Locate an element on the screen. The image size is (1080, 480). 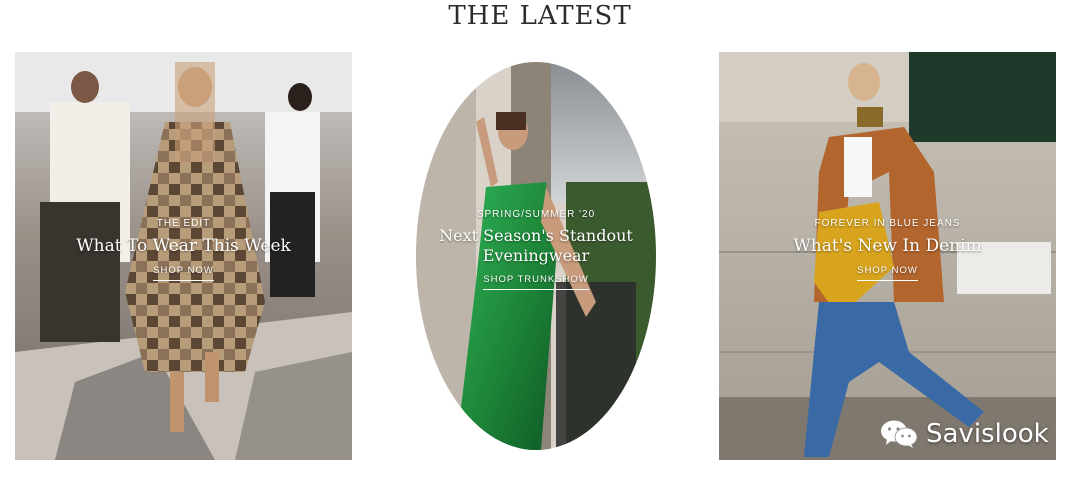
watermark-text: Savislook is located at coordinates (987, 434).